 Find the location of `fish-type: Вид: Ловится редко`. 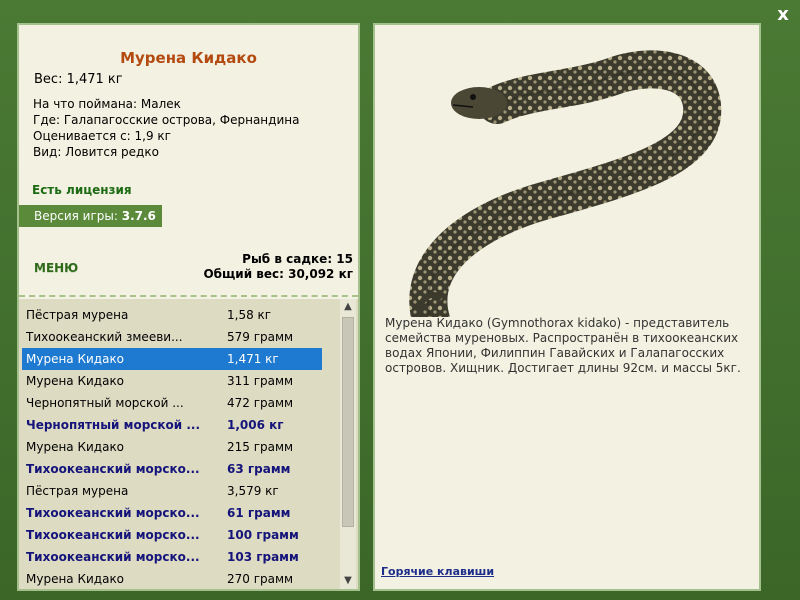

fish-type: Вид: Ловится редко is located at coordinates (96, 152).